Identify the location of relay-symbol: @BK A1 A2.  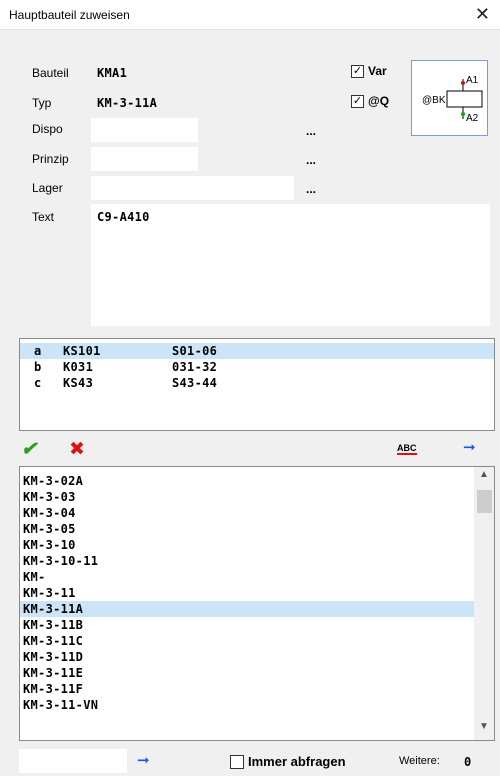
(449, 98).